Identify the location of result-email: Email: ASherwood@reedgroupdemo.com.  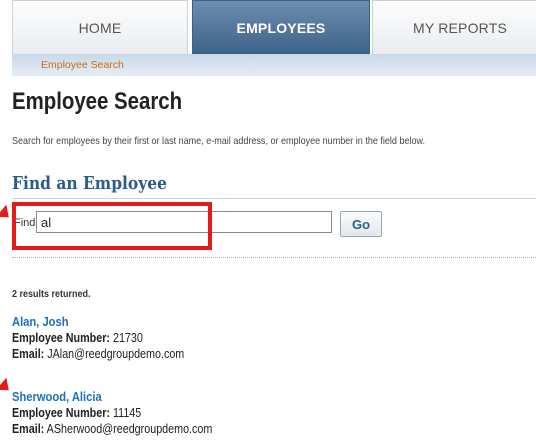
(112, 429).